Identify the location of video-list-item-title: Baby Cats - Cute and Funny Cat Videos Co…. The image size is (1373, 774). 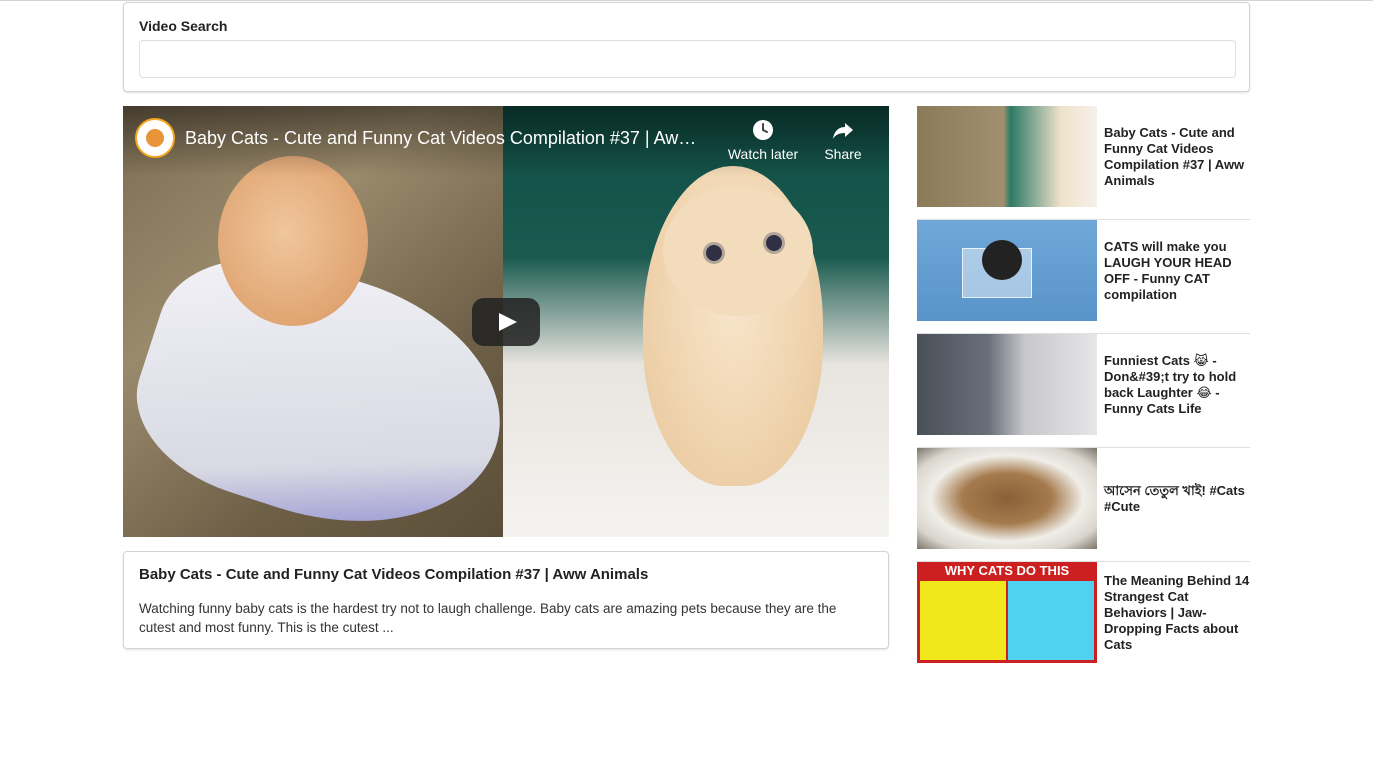
(1177, 156).